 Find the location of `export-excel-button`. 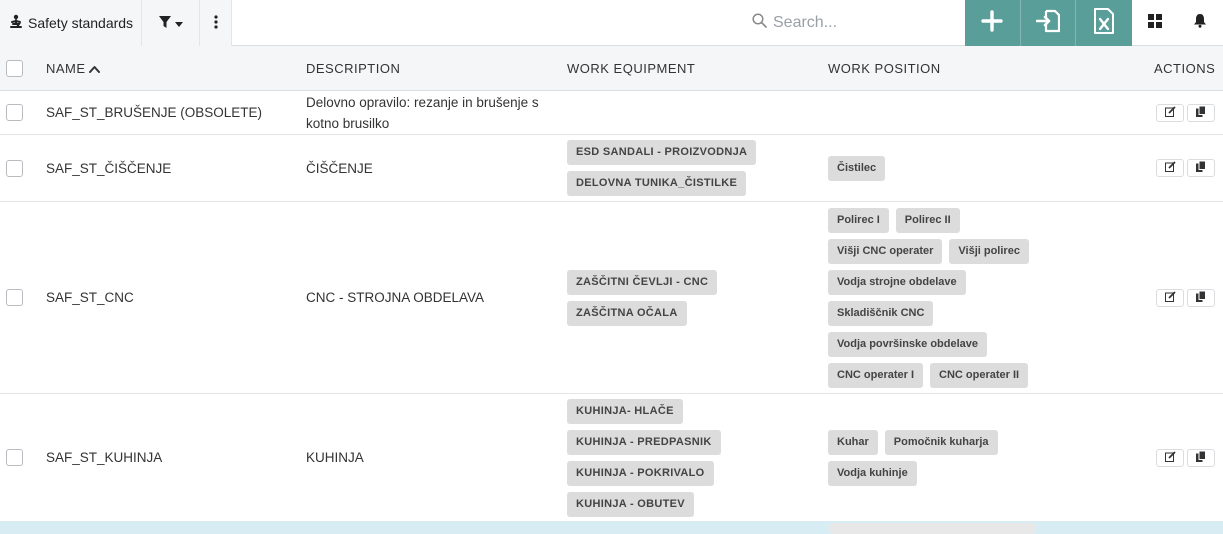

export-excel-button is located at coordinates (1104, 23).